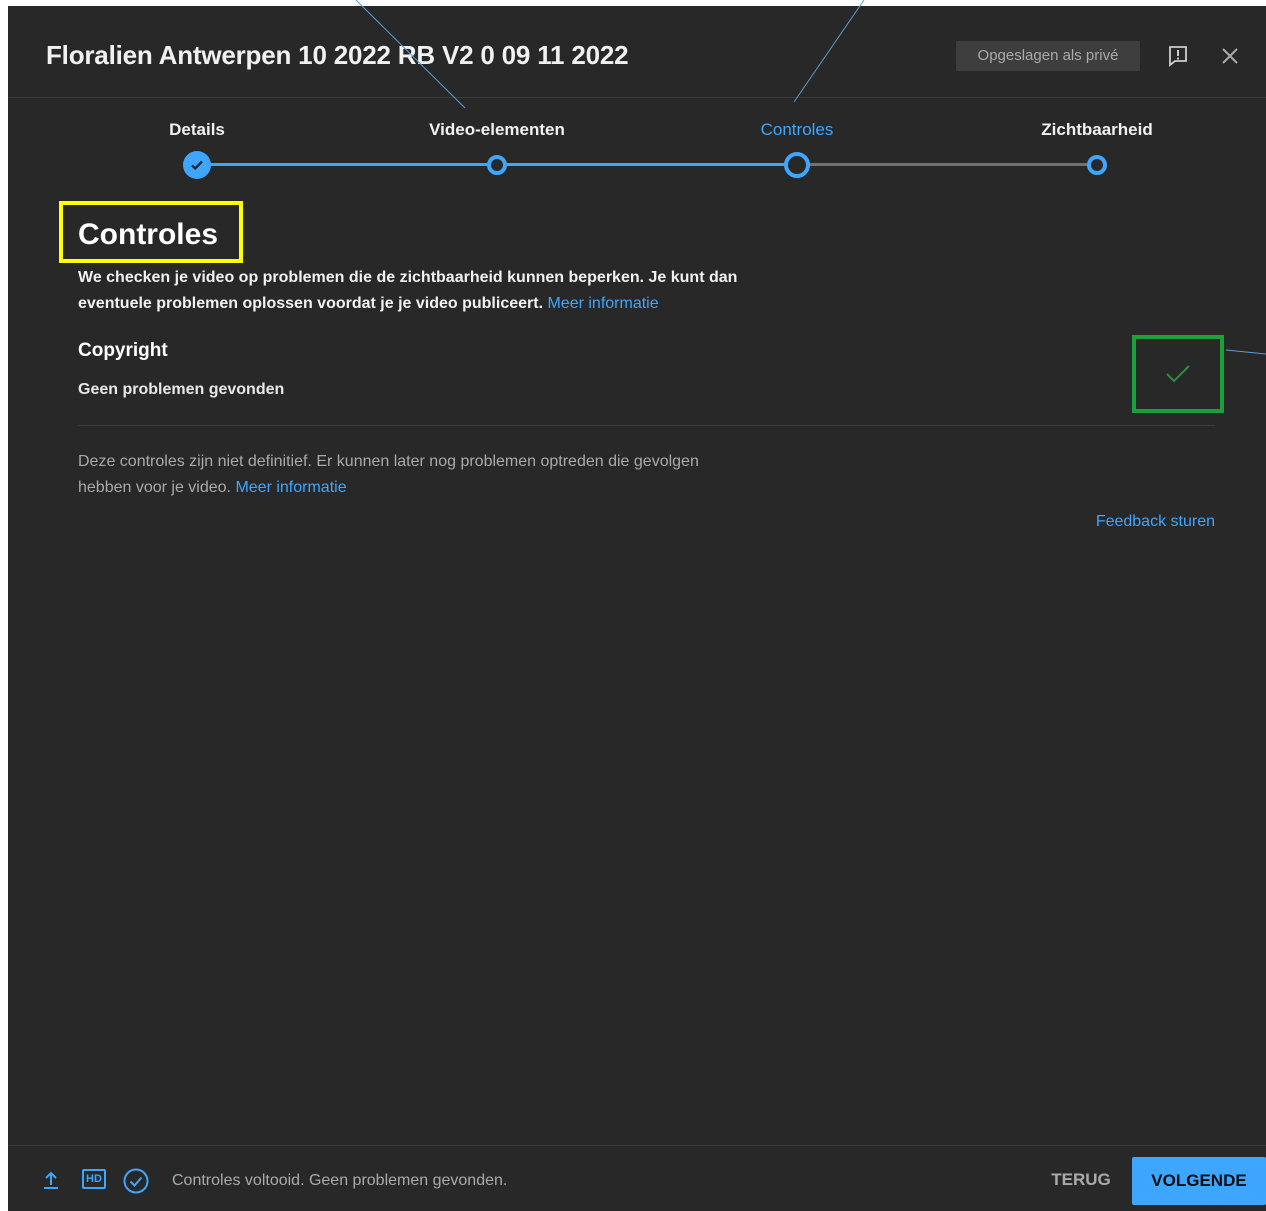 Image resolution: width=1266 pixels, height=1211 pixels. I want to click on step-video-elements: Video-elementen, so click(497, 130).